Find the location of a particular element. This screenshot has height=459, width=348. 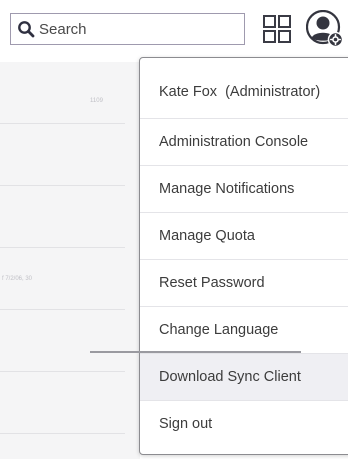

row-meta-text: 1109 is located at coordinates (96, 101).